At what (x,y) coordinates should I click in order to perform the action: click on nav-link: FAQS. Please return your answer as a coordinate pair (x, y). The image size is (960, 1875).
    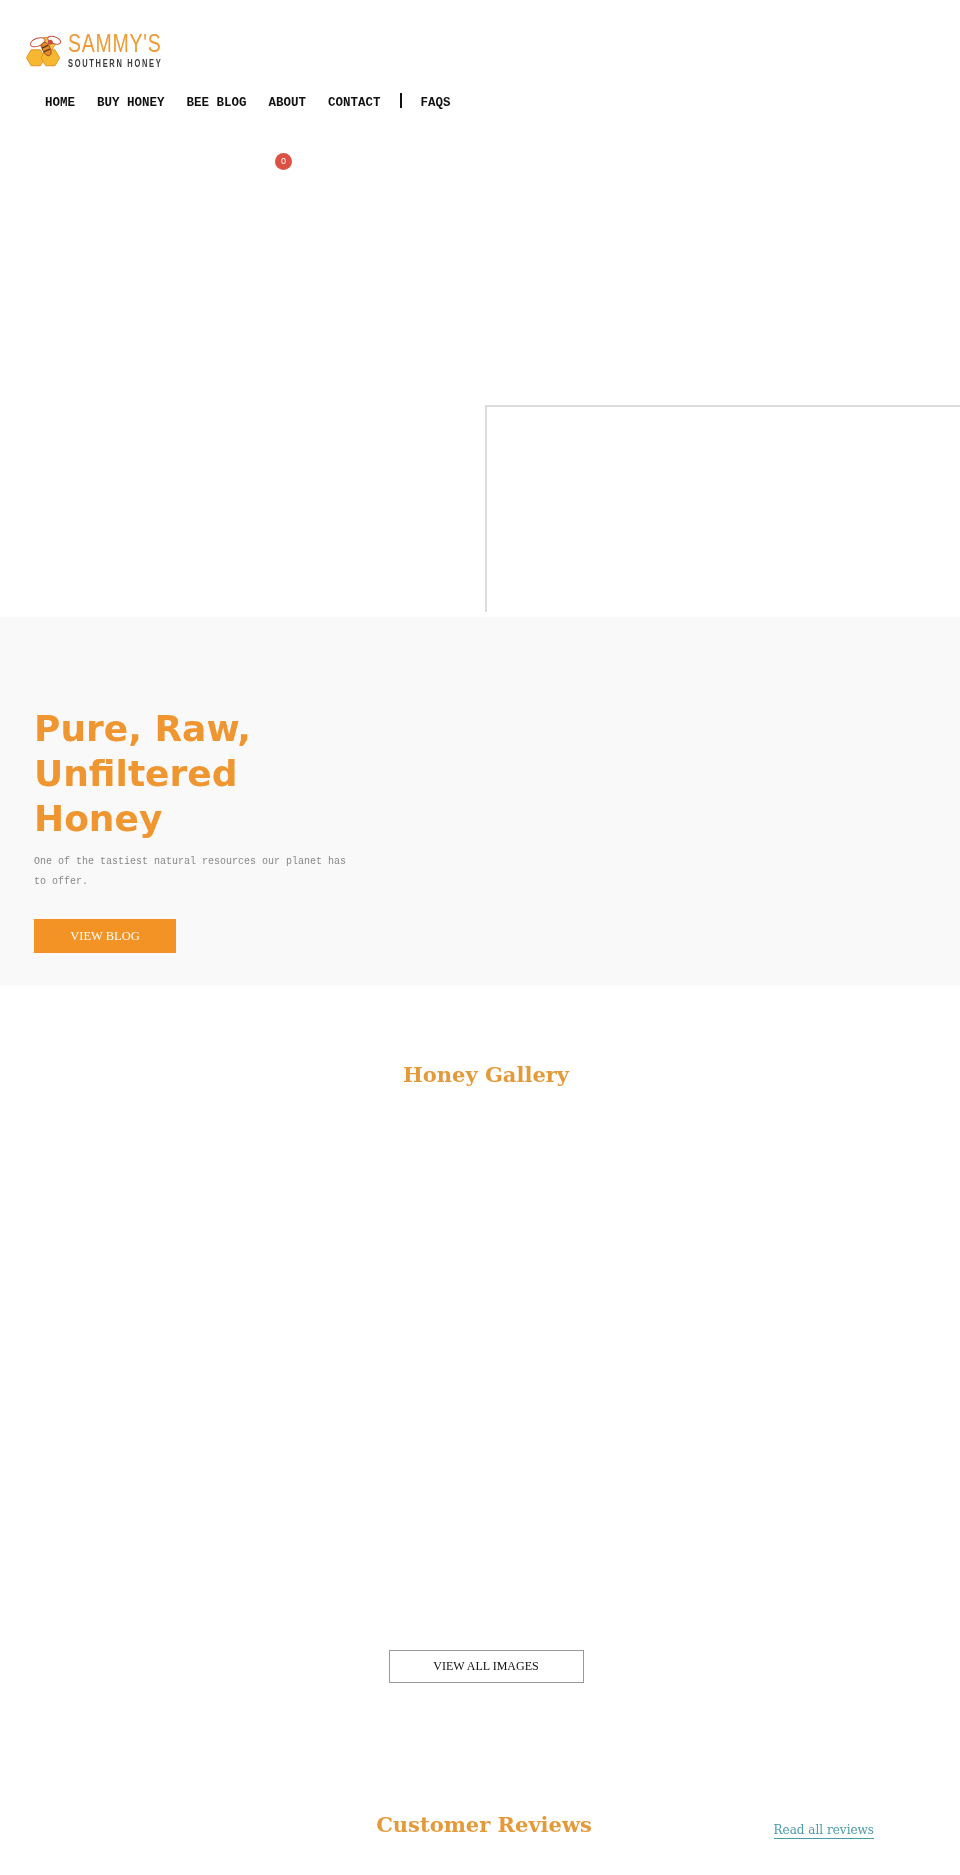
    Looking at the image, I should click on (435, 103).